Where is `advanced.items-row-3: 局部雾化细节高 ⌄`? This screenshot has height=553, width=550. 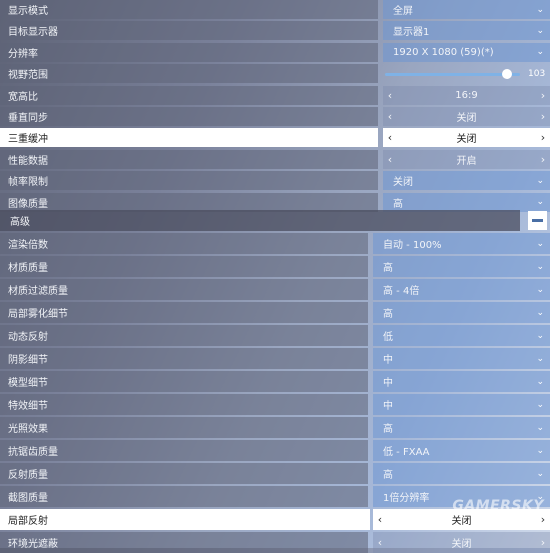 advanced.items-row-3: 局部雾化细节高 ⌄ is located at coordinates (275, 312).